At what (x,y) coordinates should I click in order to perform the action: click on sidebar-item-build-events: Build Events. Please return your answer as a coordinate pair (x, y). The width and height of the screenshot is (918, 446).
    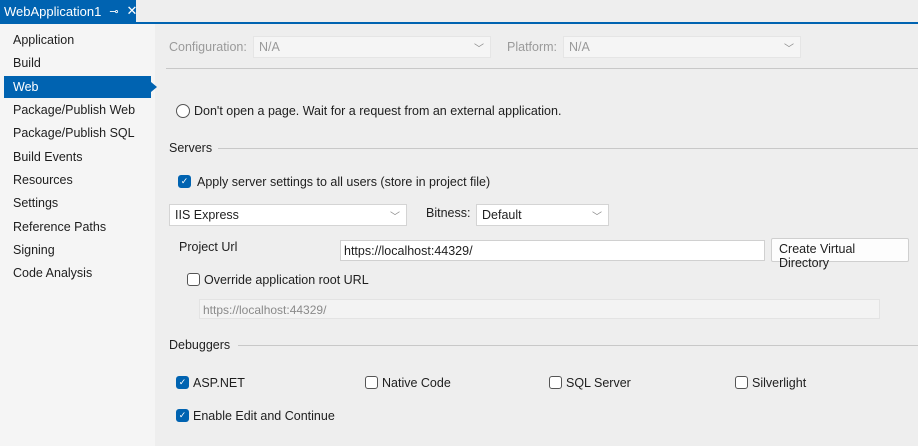
    Looking at the image, I should click on (77, 157).